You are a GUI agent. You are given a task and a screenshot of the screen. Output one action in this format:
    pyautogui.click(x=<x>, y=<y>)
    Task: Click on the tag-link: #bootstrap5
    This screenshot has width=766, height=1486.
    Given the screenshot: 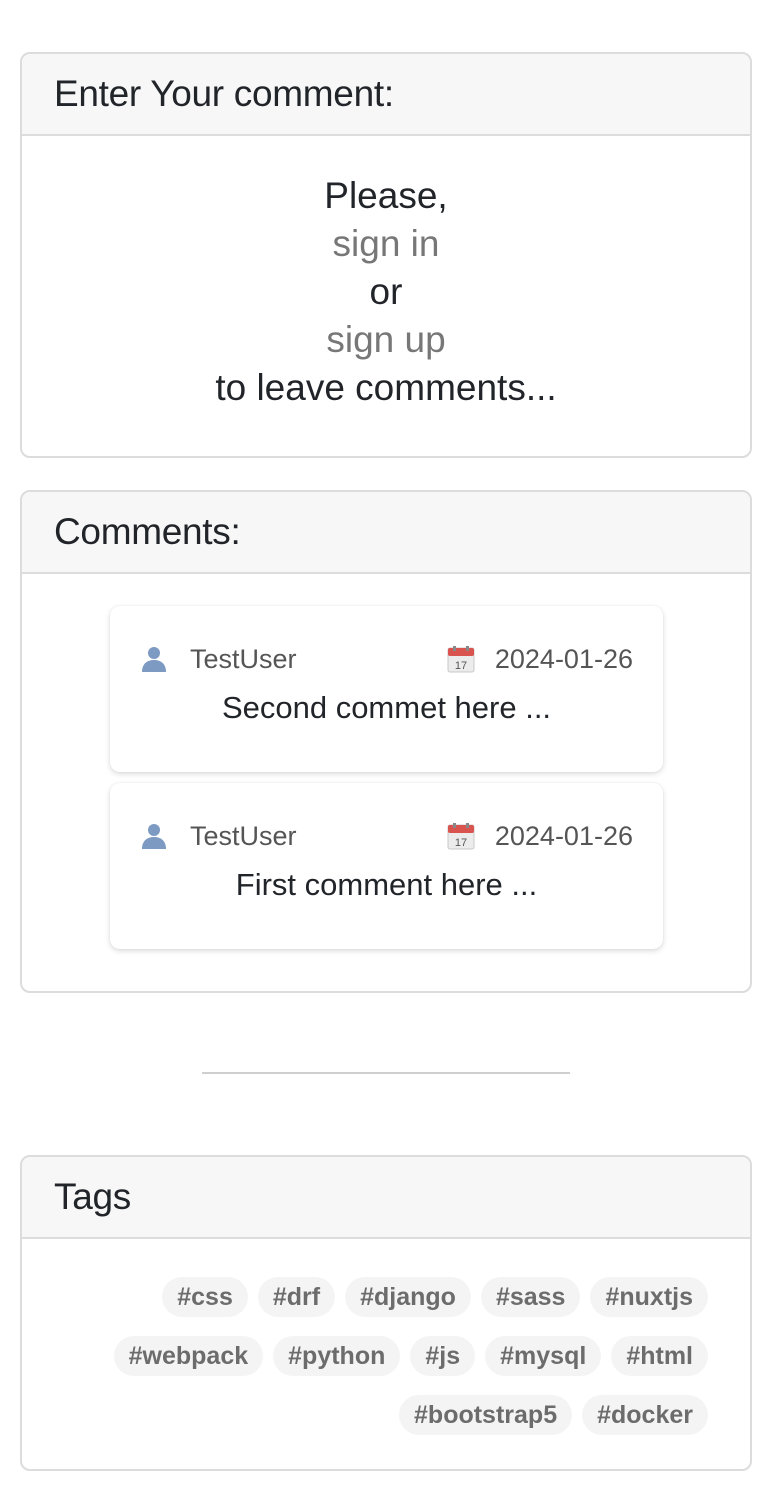 What is the action you would take?
    pyautogui.click(x=486, y=1415)
    